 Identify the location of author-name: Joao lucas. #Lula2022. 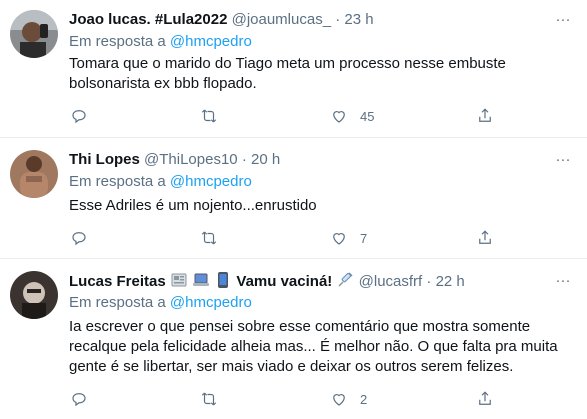
(148, 19).